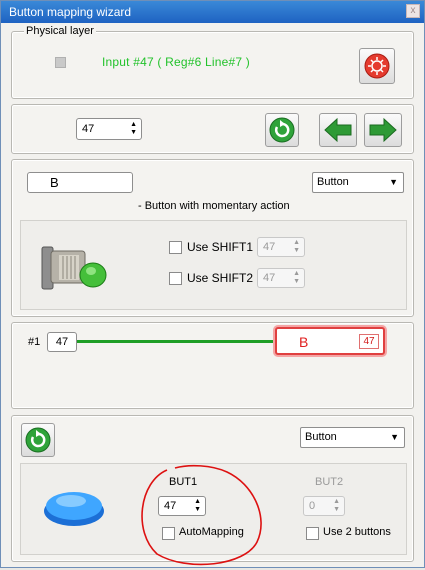 This screenshot has height=570, width=425. Describe the element at coordinates (333, 182) in the screenshot. I see `mapping-type-value: Button` at that location.